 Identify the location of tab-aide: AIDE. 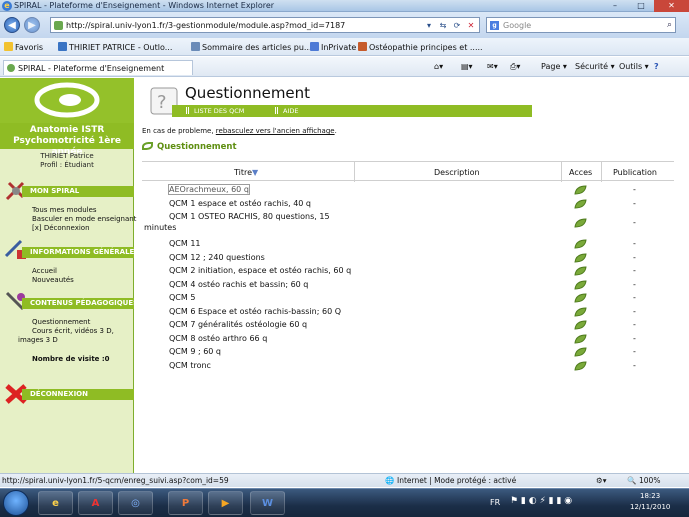
(290, 111).